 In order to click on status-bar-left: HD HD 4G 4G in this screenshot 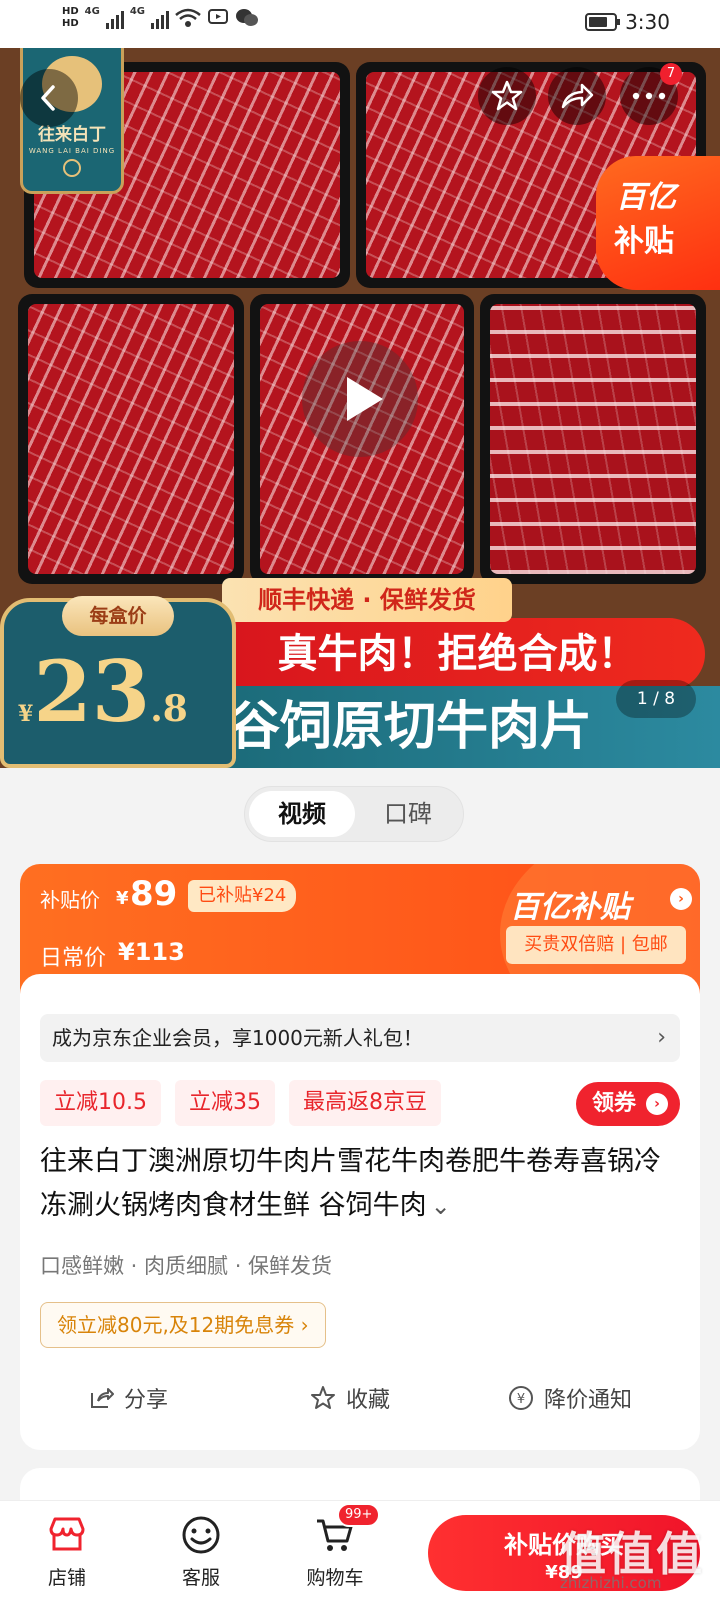, I will do `click(160, 18)`.